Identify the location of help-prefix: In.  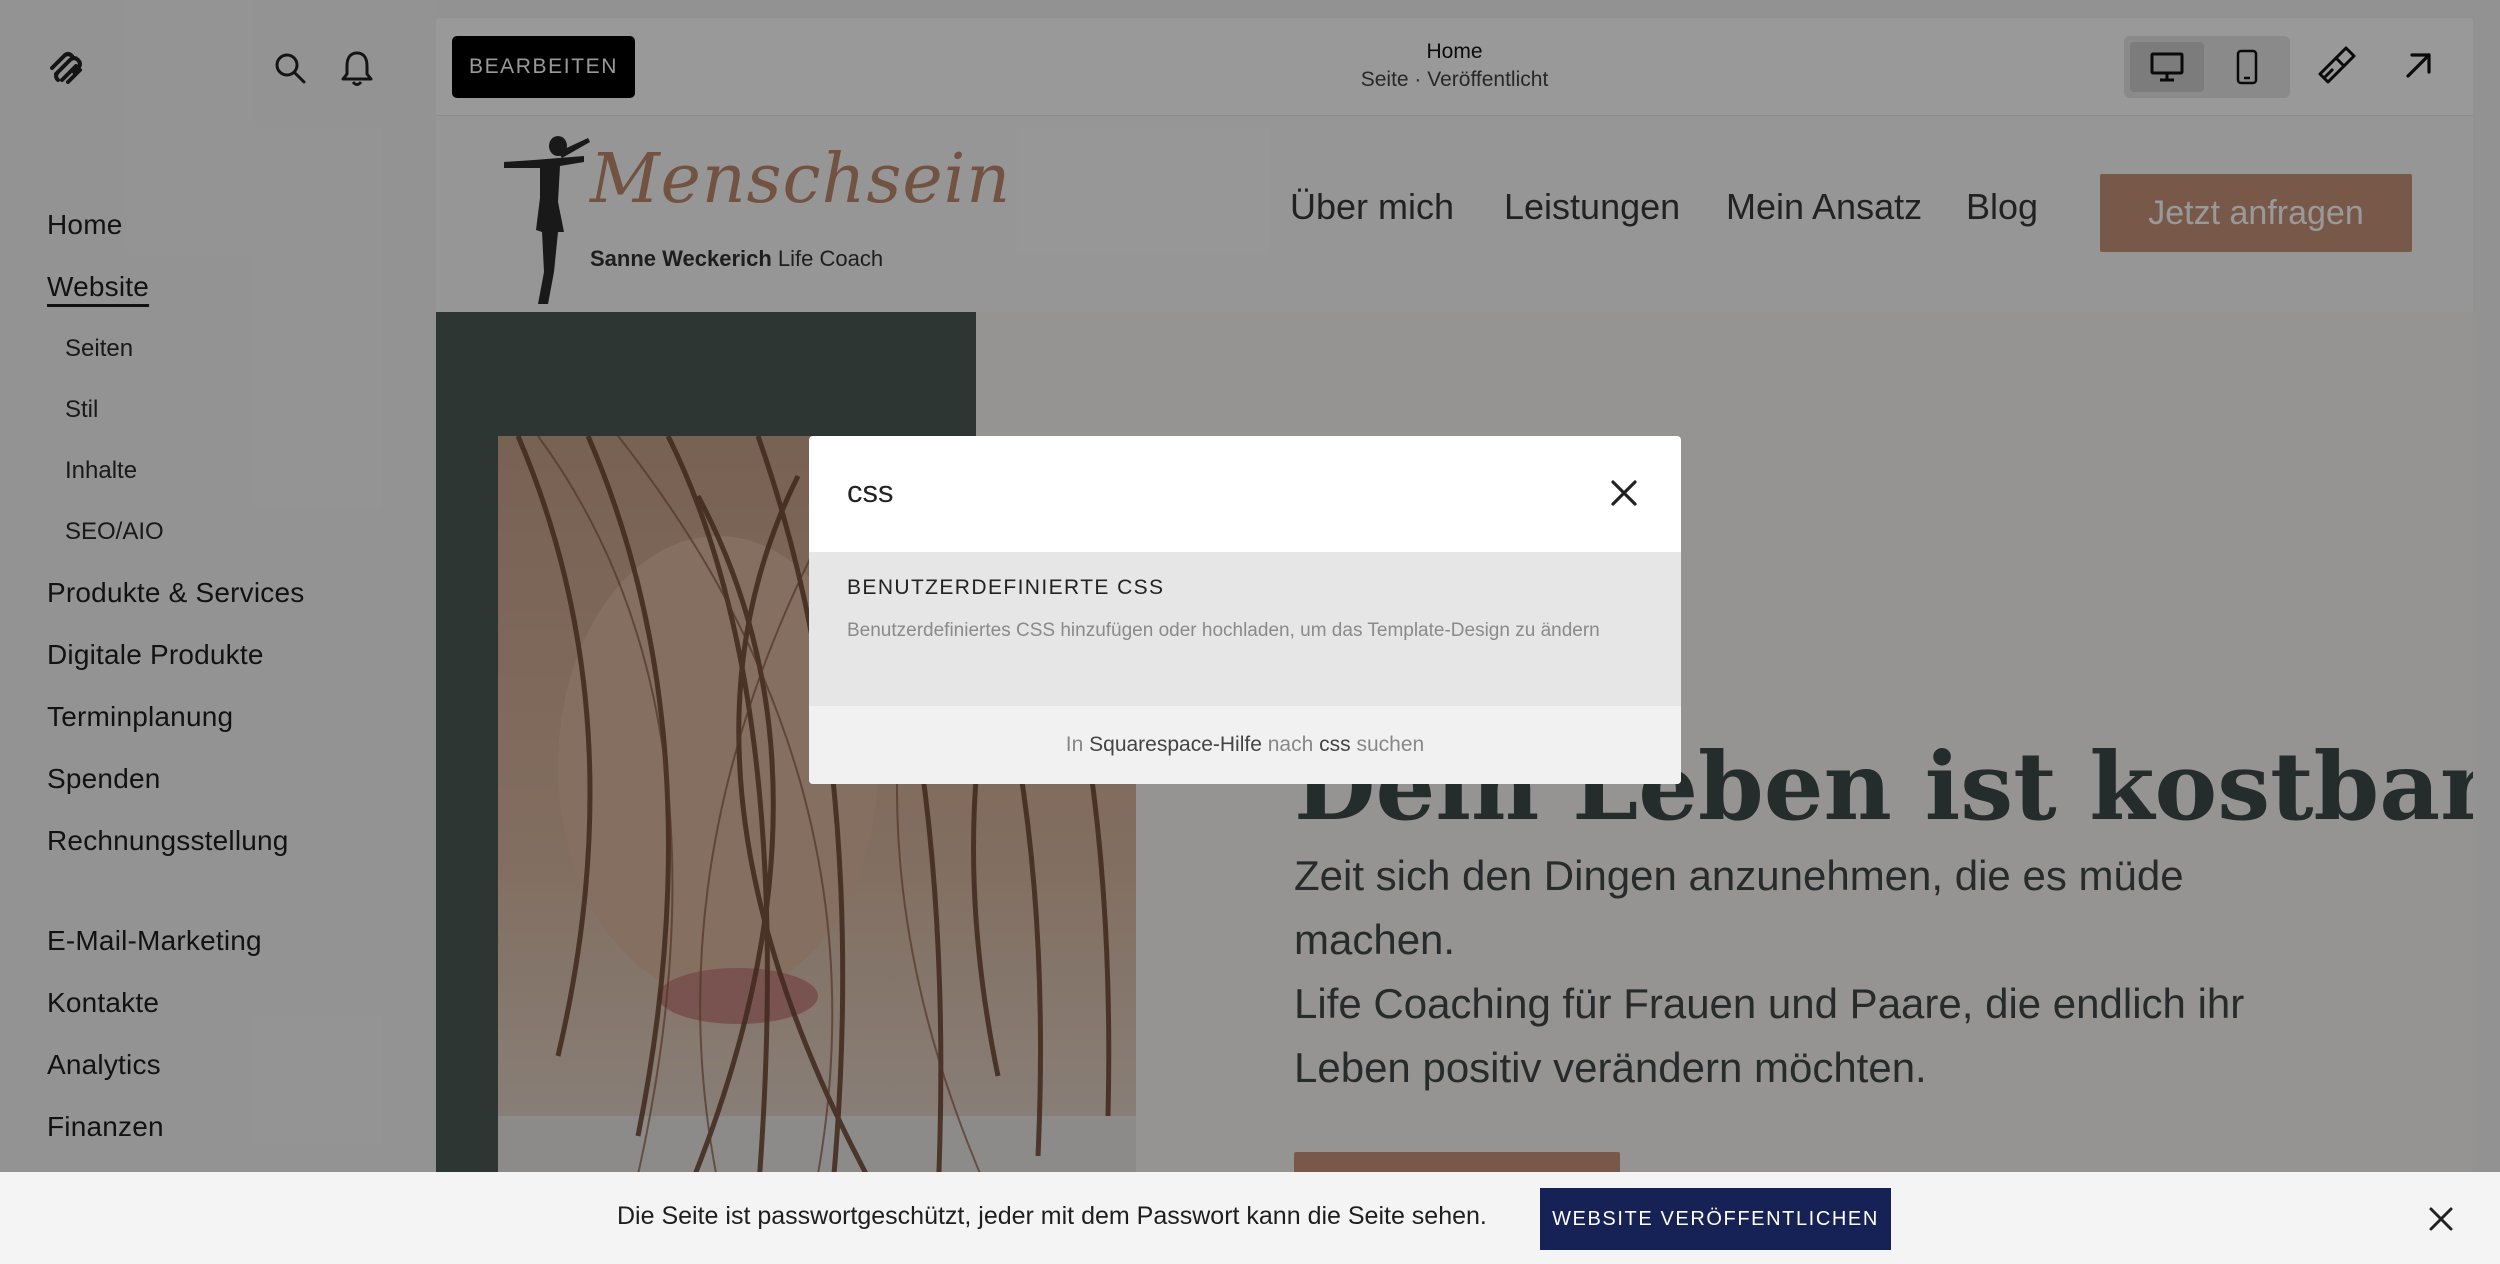
(1074, 744).